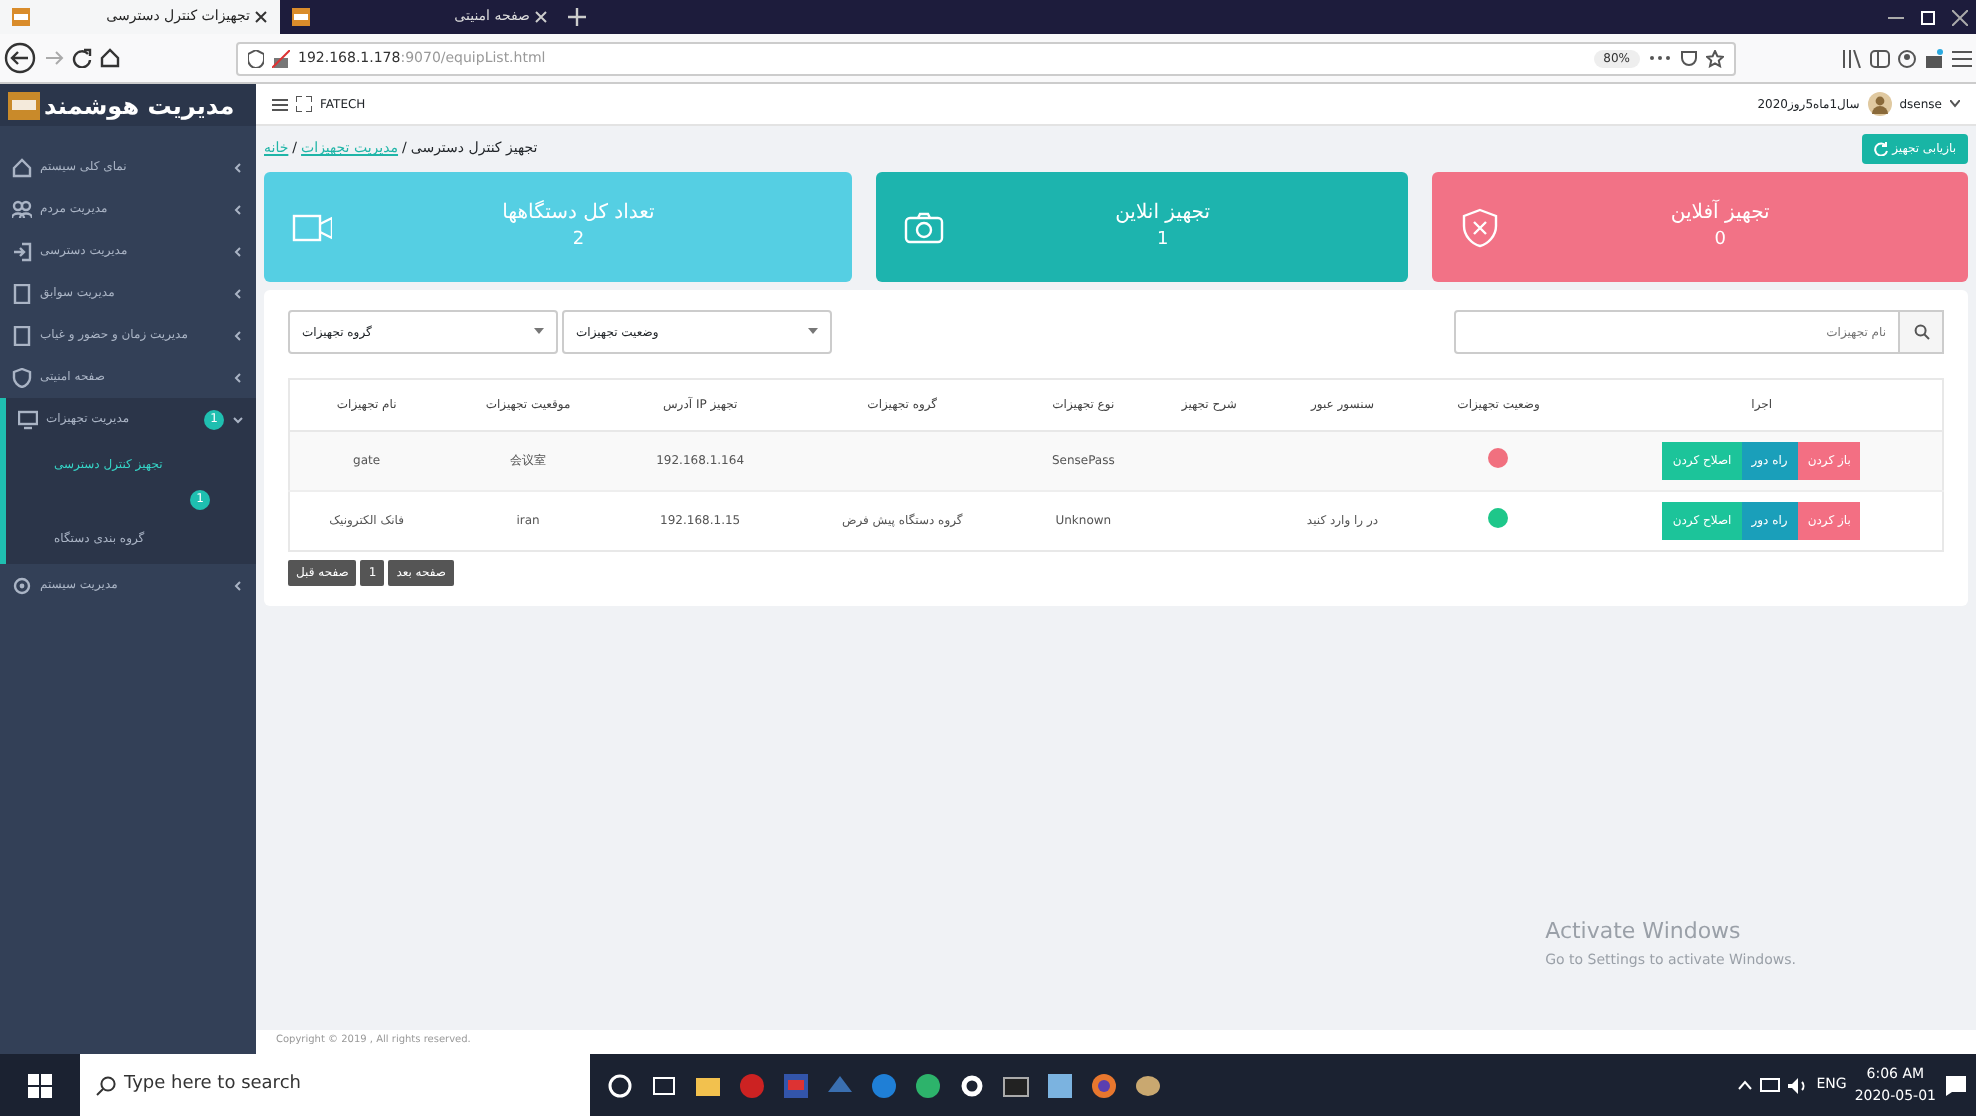 This screenshot has width=1976, height=1116. What do you see at coordinates (1879, 104) in the screenshot?
I see `avatar-icon` at bounding box center [1879, 104].